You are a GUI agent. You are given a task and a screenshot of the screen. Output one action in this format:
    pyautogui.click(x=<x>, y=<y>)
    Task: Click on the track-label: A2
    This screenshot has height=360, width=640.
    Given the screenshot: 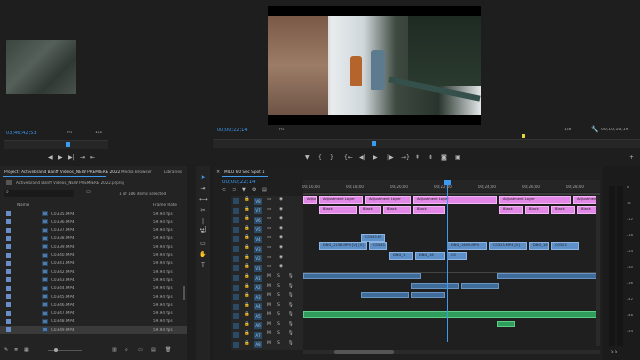 What is the action you would take?
    pyautogui.click(x=258, y=287)
    